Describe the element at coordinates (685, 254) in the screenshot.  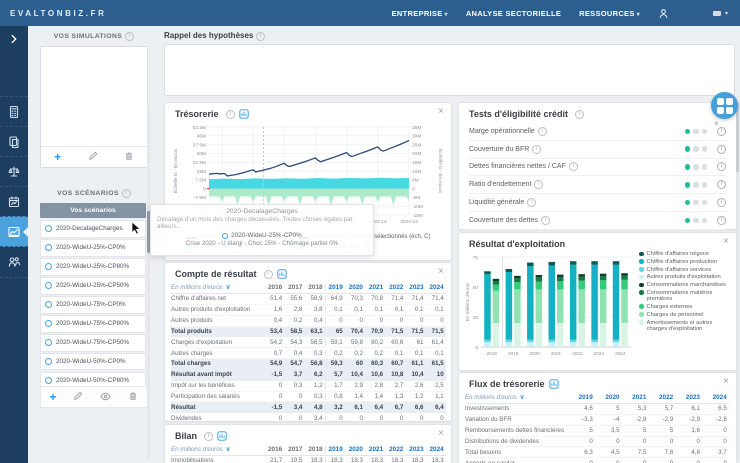
I see `legend-item: Chiffre d'affaires négoce` at that location.